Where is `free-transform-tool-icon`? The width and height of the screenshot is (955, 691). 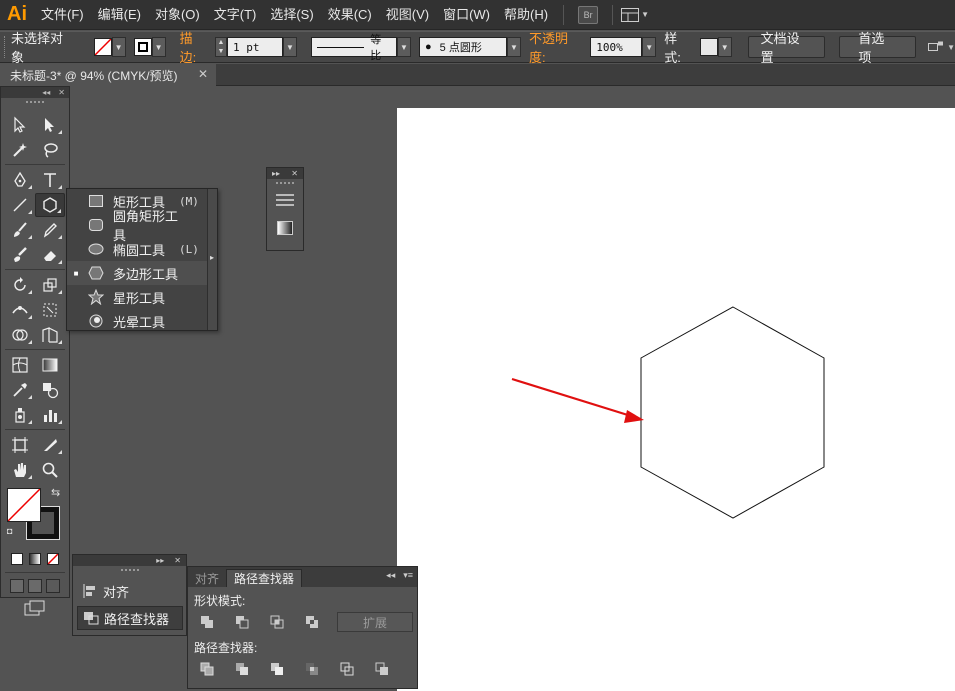 free-transform-tool-icon is located at coordinates (50, 310).